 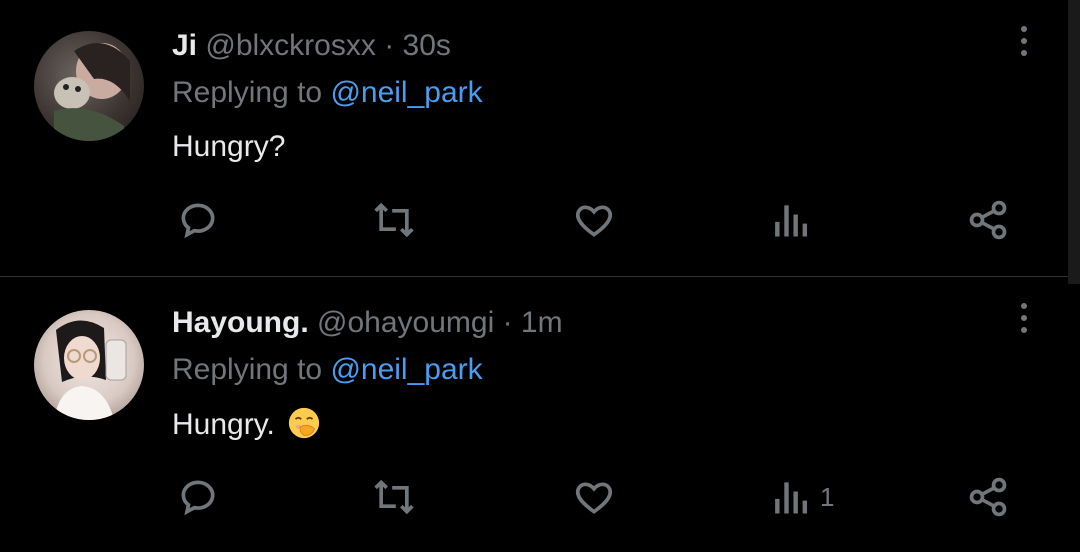 I want to click on tweet-text: Hungry., so click(x=223, y=424).